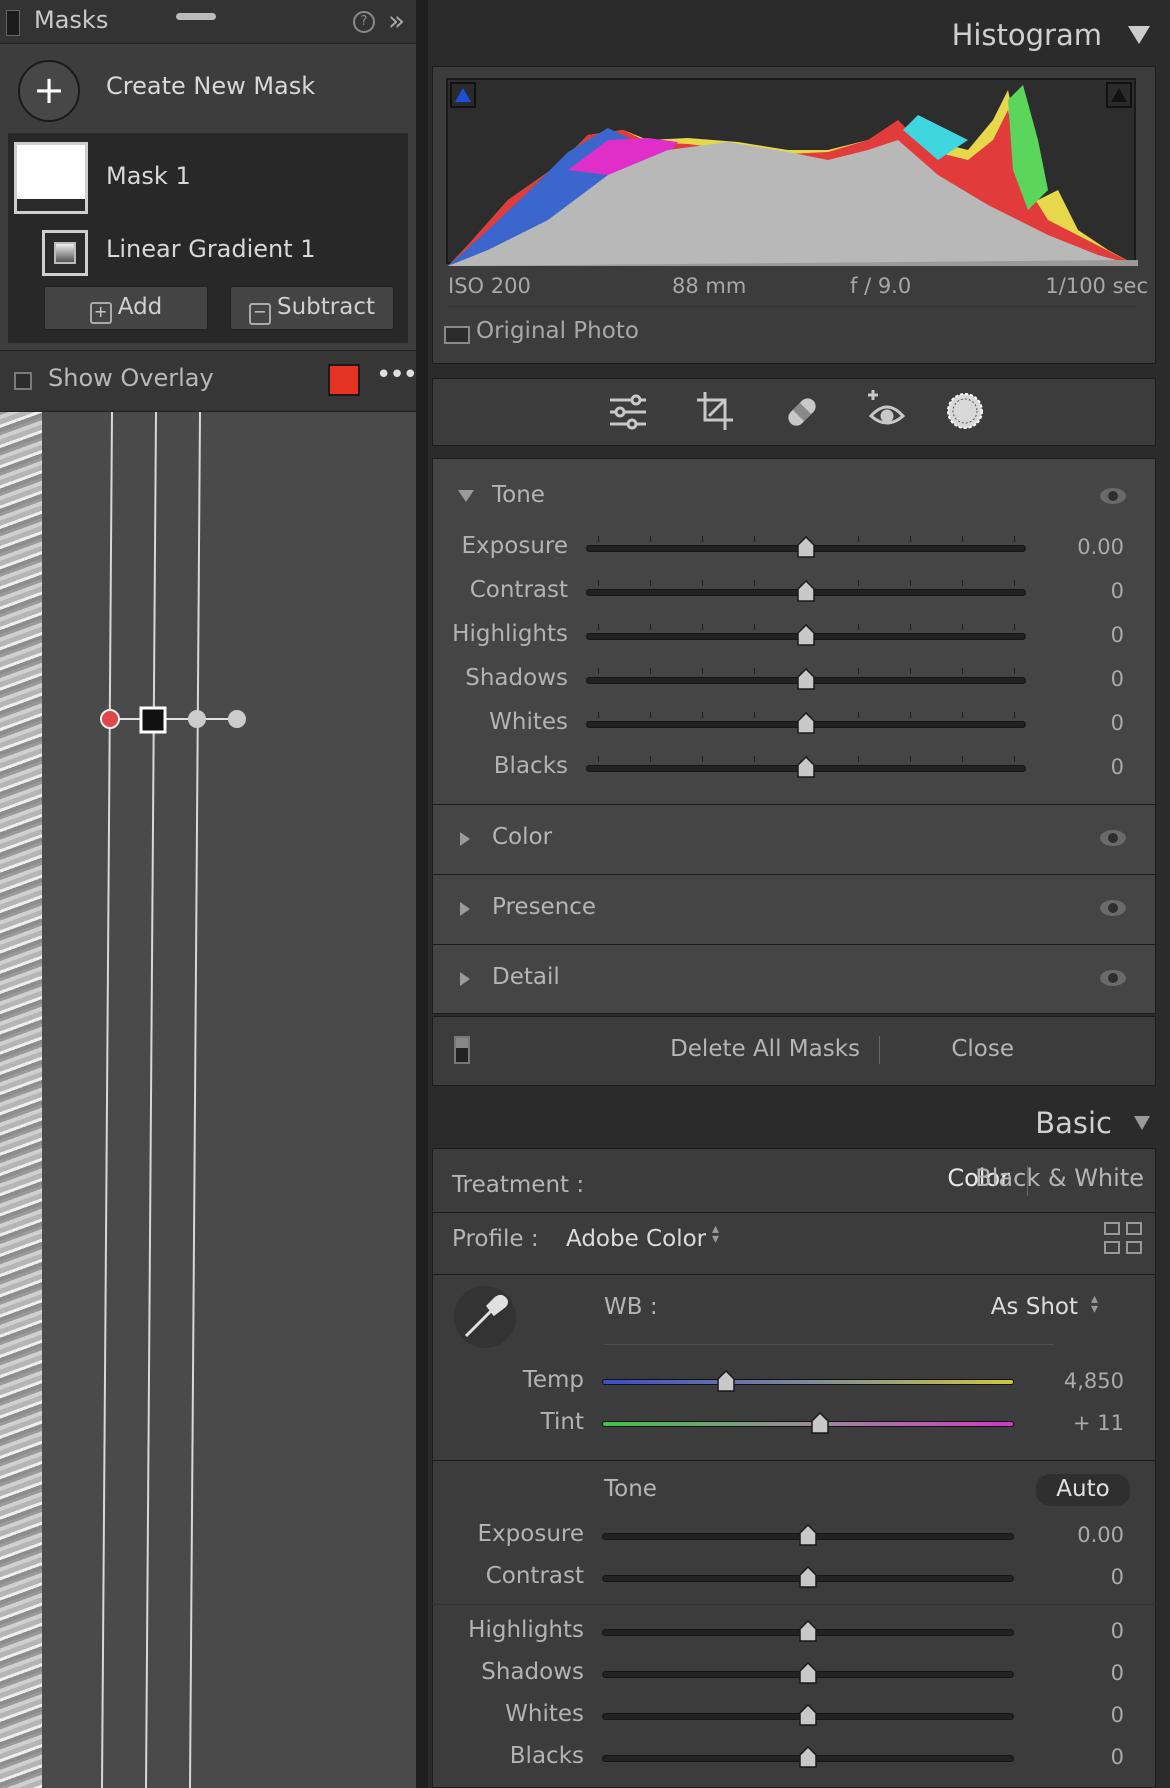 The height and width of the screenshot is (1788, 1170). Describe the element at coordinates (463, 95) in the screenshot. I see `shadow-clipping-indicator` at that location.